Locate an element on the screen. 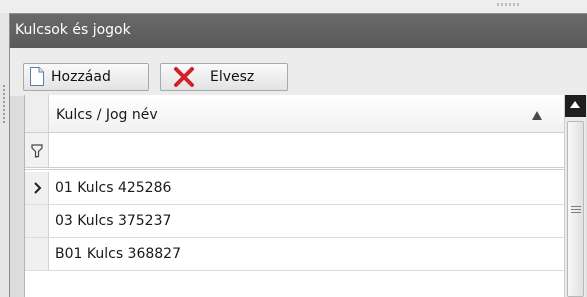 This screenshot has width=587, height=297. arrow-up-icon is located at coordinates (575, 104).